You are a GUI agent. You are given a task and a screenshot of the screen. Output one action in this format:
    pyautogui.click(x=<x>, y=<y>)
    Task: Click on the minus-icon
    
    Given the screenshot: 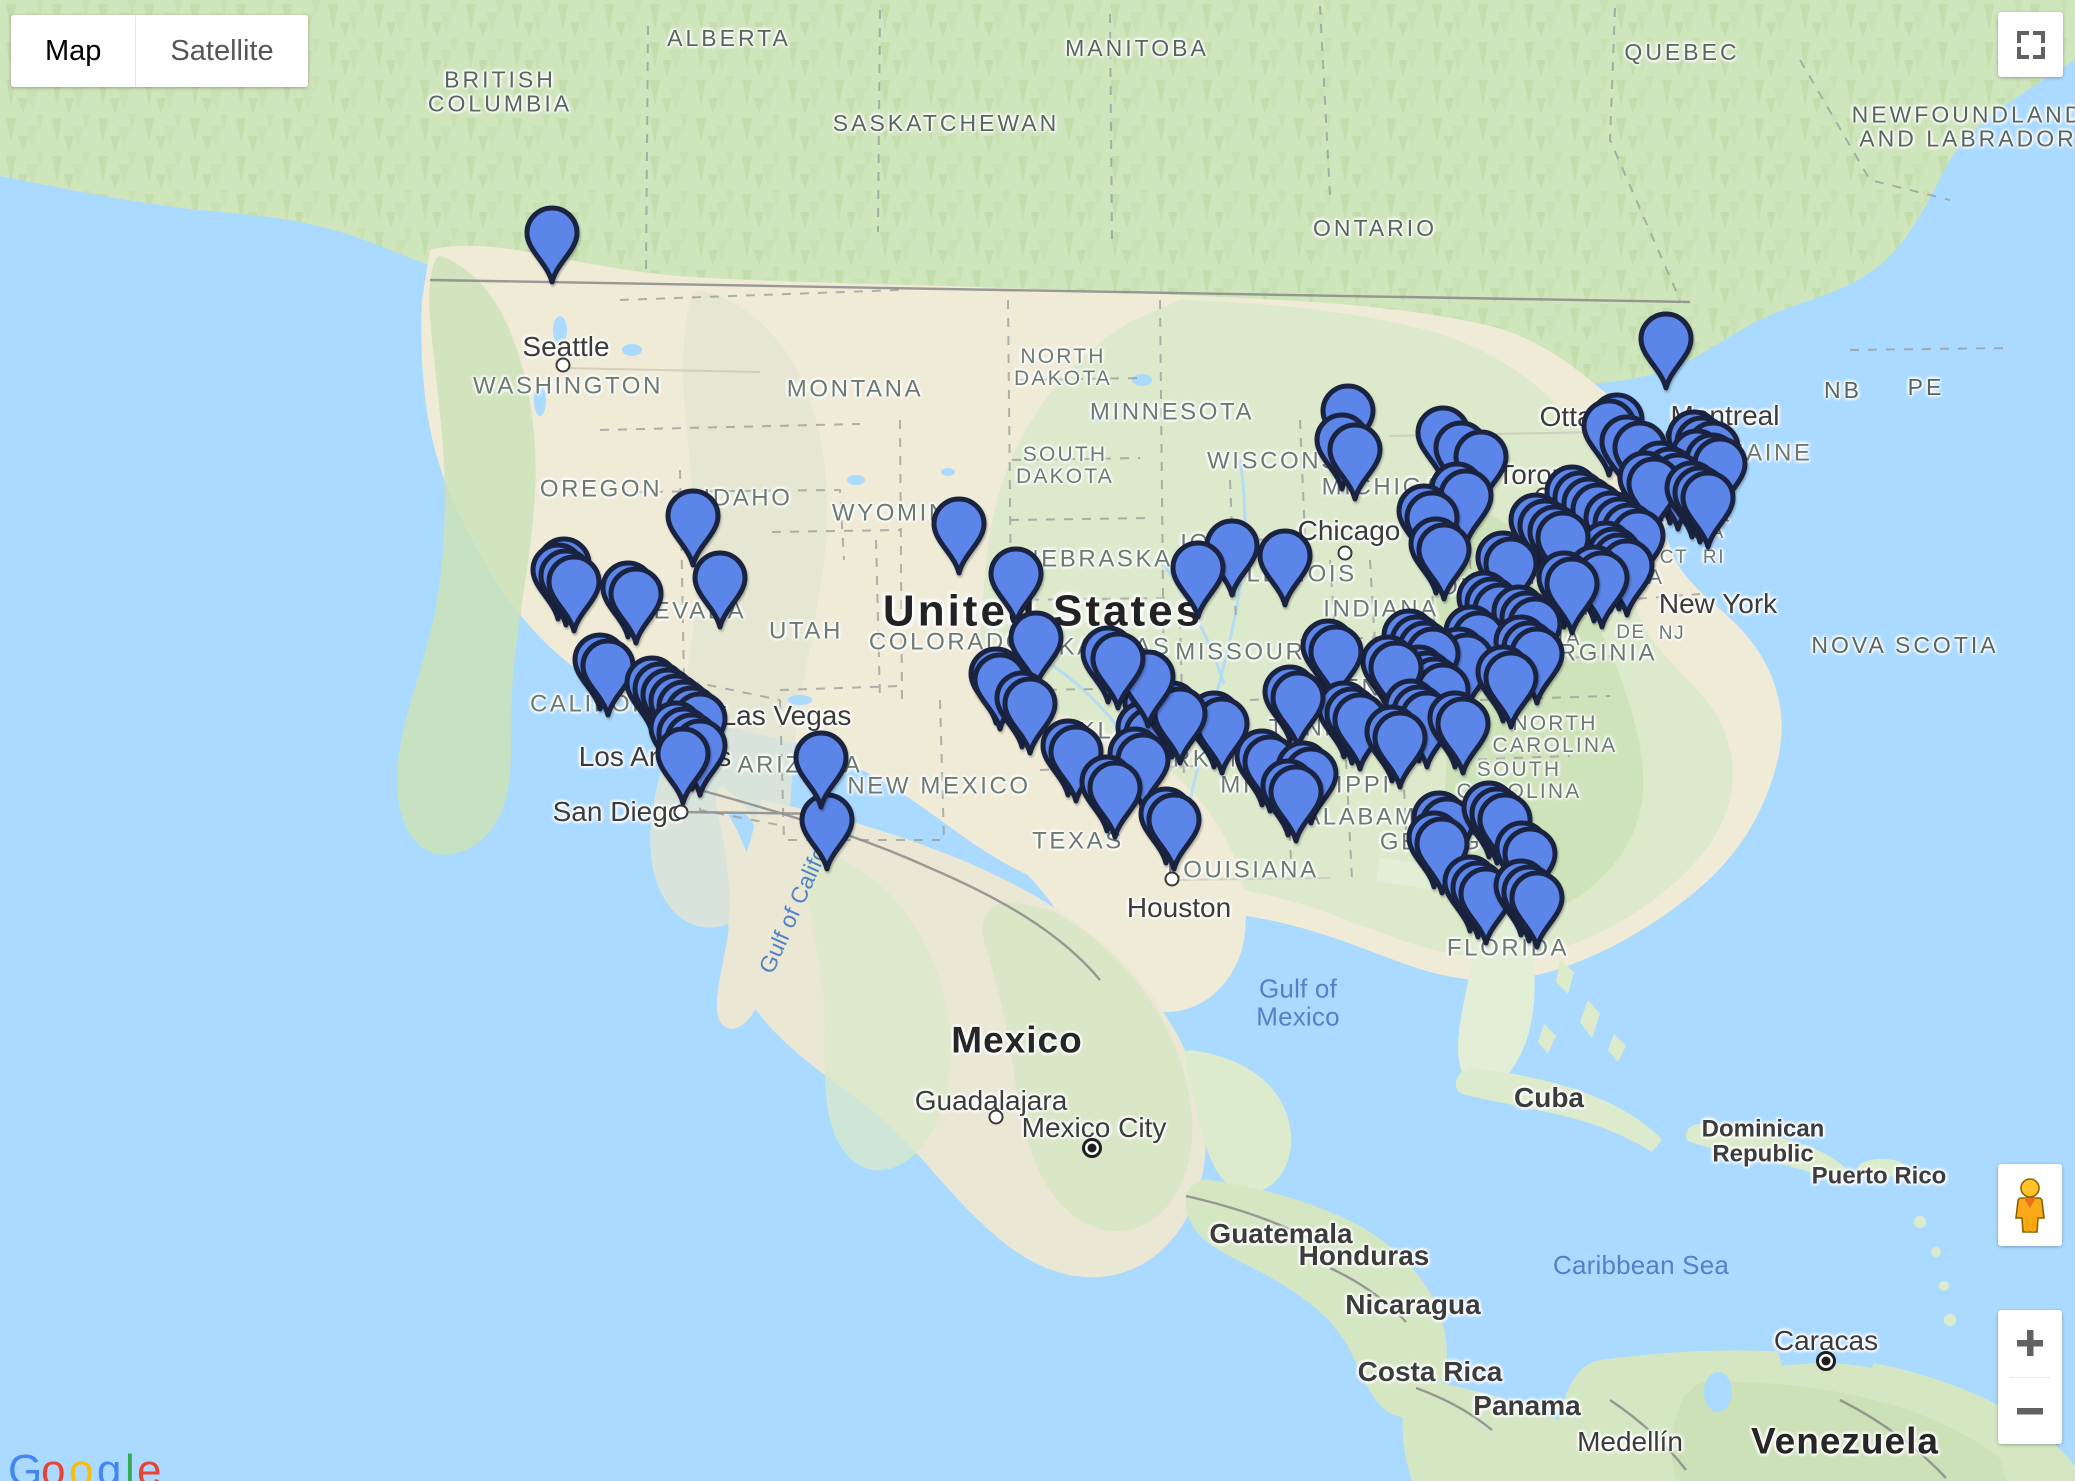 What is the action you would take?
    pyautogui.click(x=2030, y=1411)
    